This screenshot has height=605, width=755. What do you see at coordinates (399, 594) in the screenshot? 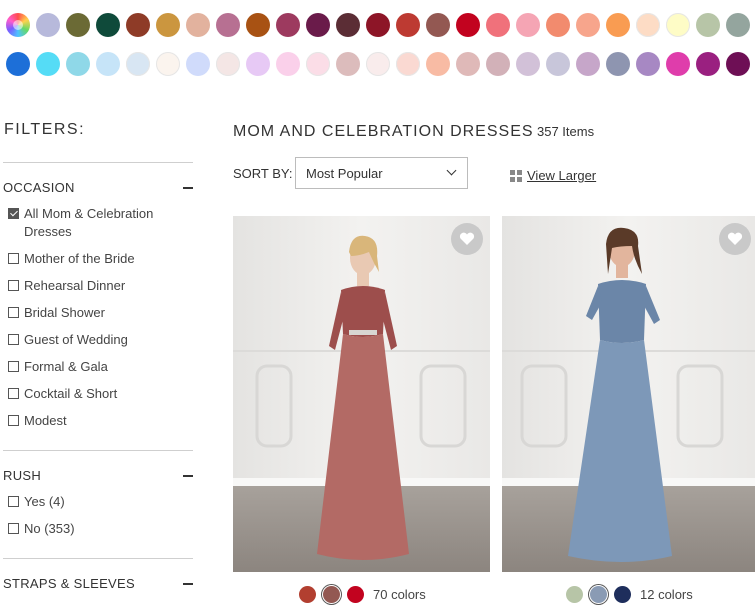
I see `color-count: 70 colors` at bounding box center [399, 594].